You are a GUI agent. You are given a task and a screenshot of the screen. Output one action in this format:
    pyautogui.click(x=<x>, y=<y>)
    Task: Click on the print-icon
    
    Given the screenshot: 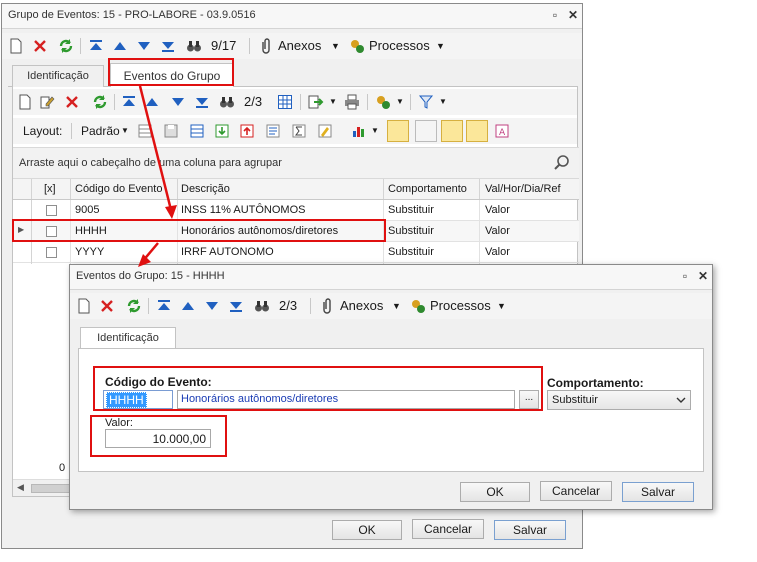 What is the action you would take?
    pyautogui.click(x=352, y=102)
    